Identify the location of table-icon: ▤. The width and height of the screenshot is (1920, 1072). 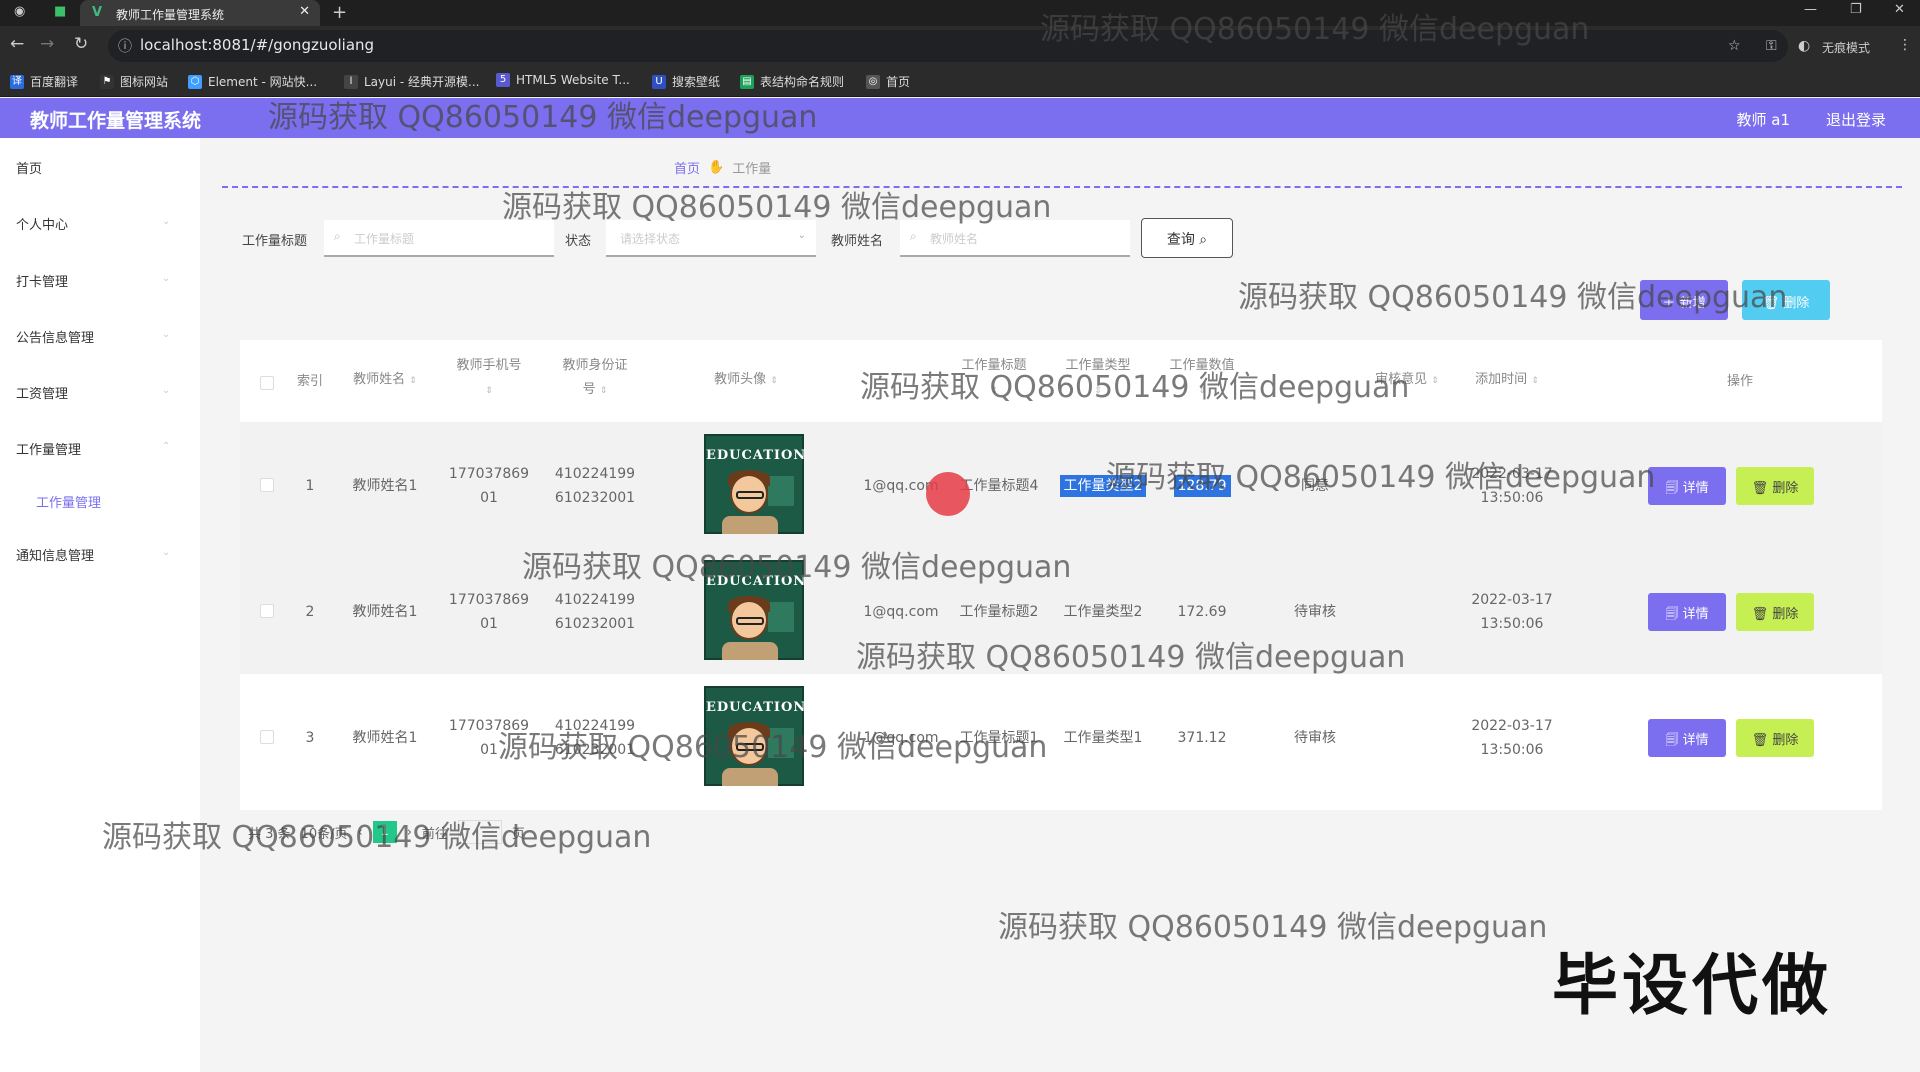
(747, 81).